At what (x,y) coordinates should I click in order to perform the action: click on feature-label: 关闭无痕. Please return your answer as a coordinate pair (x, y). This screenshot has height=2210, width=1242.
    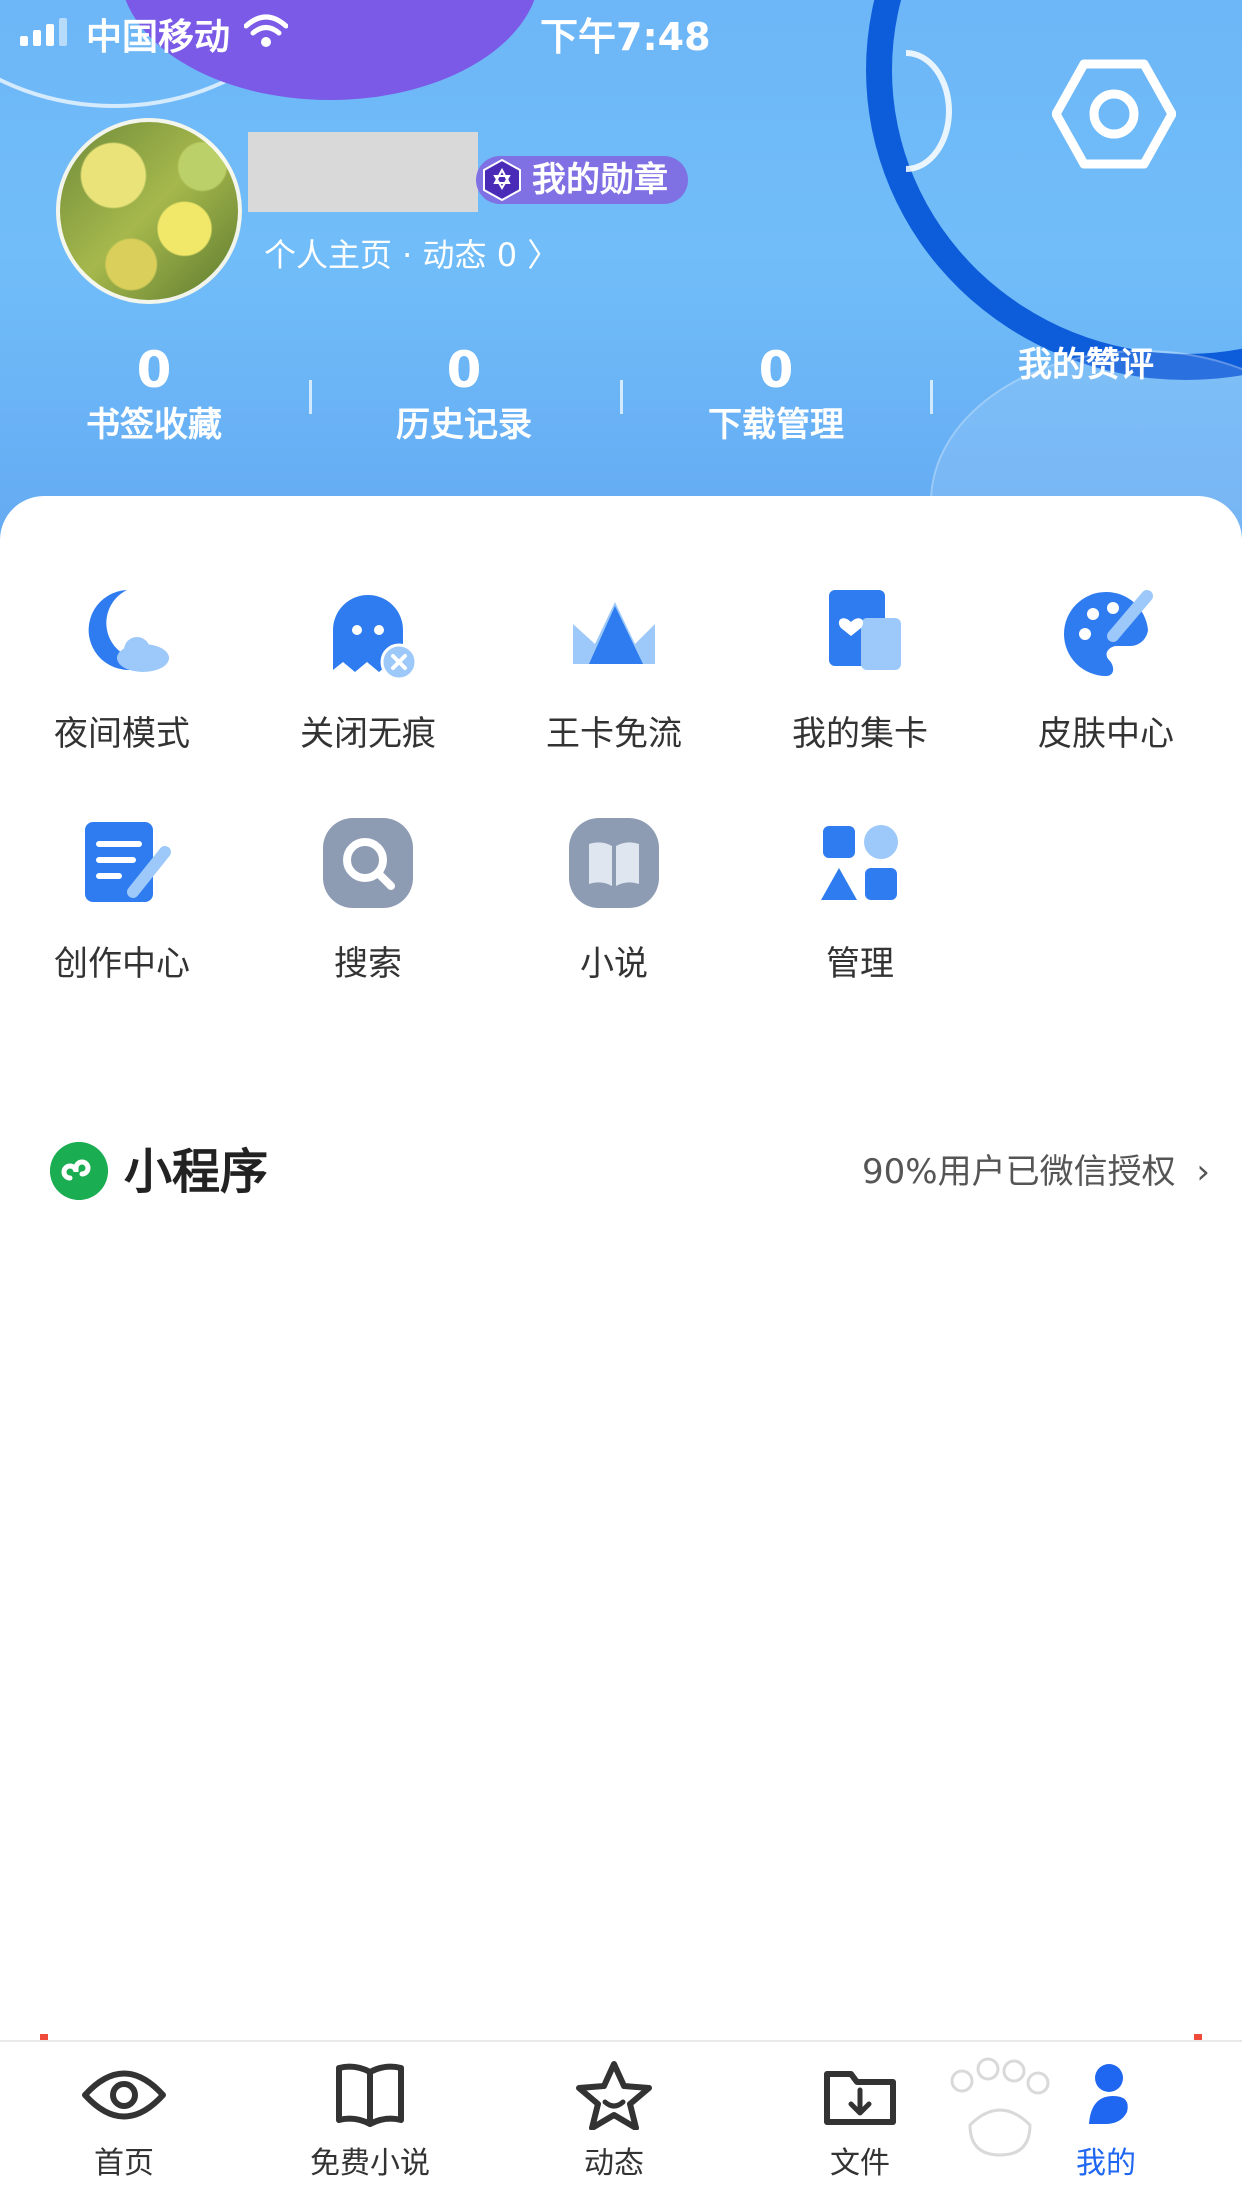
    Looking at the image, I should click on (368, 734).